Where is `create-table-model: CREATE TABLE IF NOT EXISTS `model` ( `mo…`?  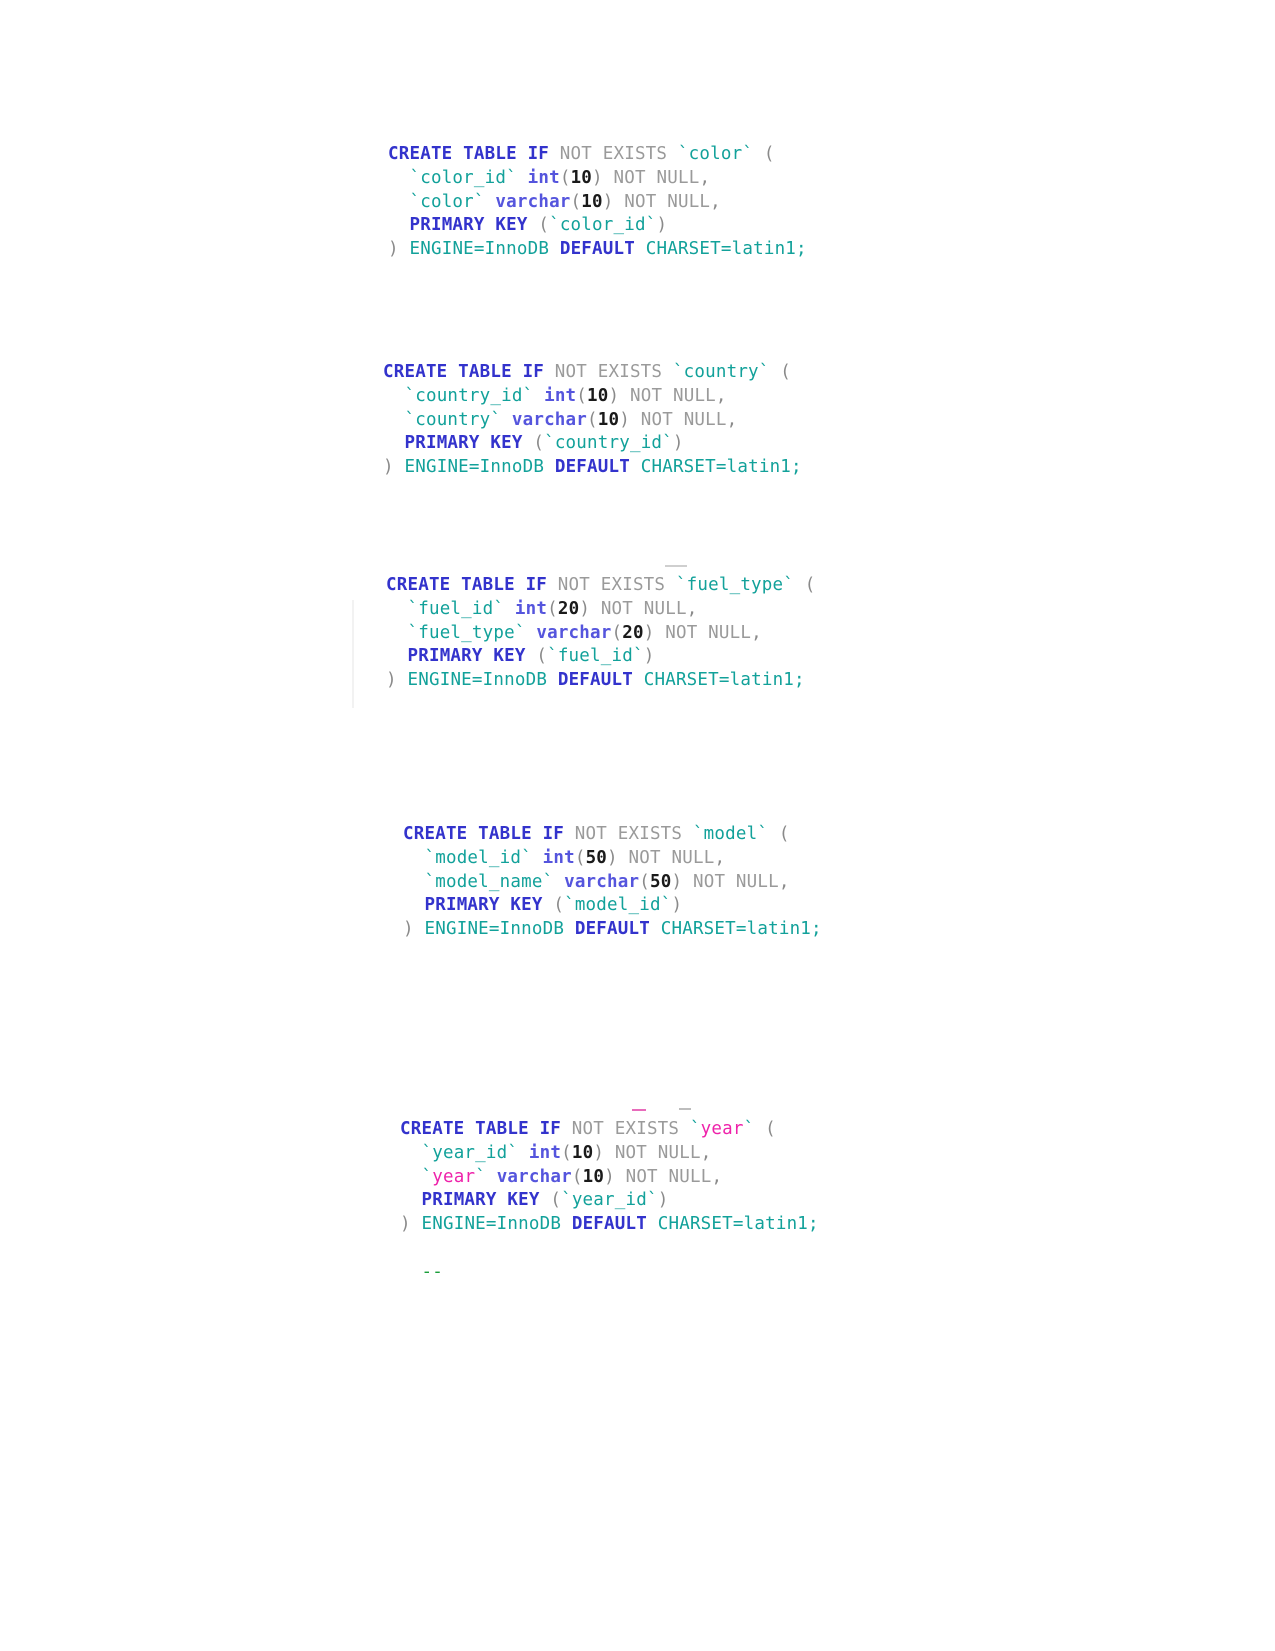
create-table-model: CREATE TABLE IF NOT EXISTS `model` ( `mo… is located at coordinates (612, 882).